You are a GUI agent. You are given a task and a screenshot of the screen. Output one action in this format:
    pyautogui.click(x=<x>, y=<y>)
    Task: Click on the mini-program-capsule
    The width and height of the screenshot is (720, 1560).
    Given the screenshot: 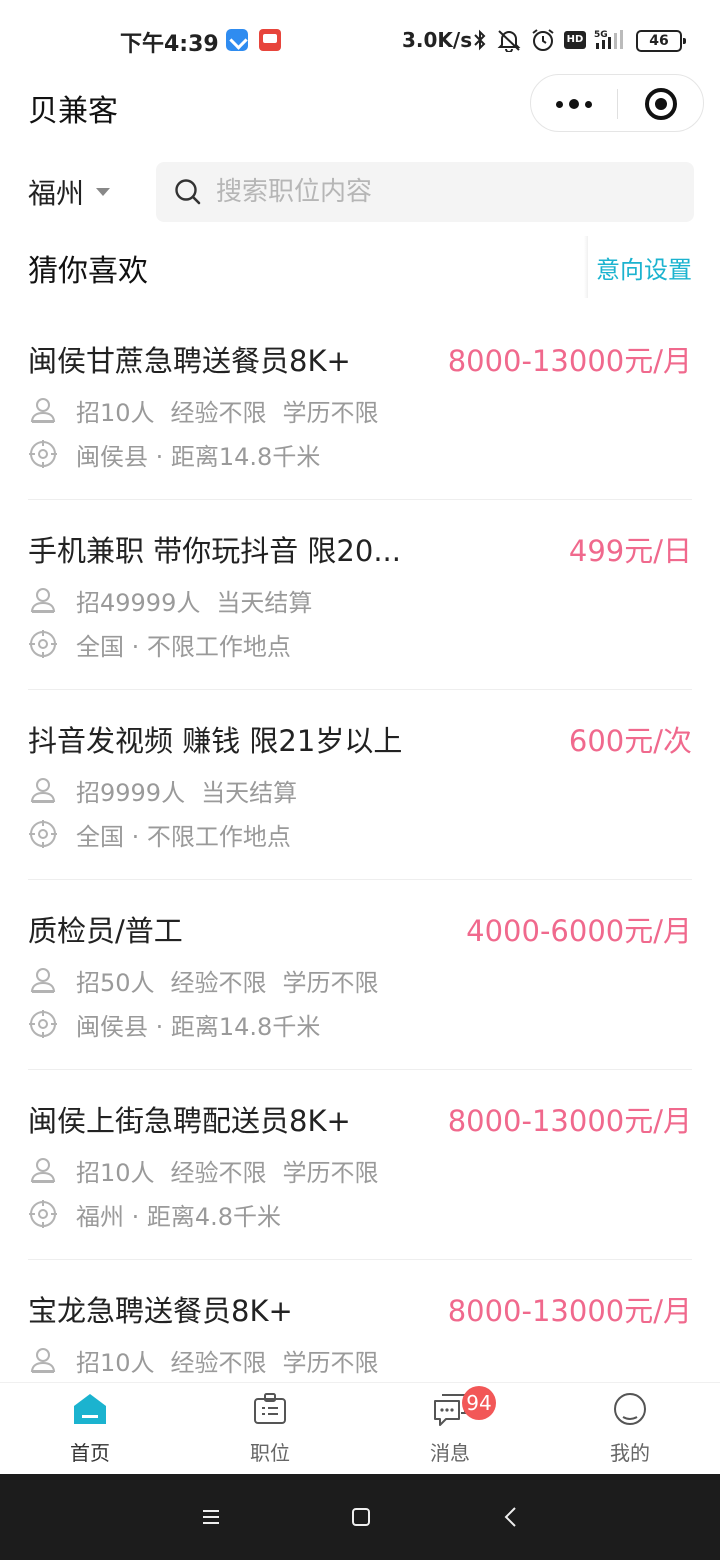 What is the action you would take?
    pyautogui.click(x=617, y=103)
    